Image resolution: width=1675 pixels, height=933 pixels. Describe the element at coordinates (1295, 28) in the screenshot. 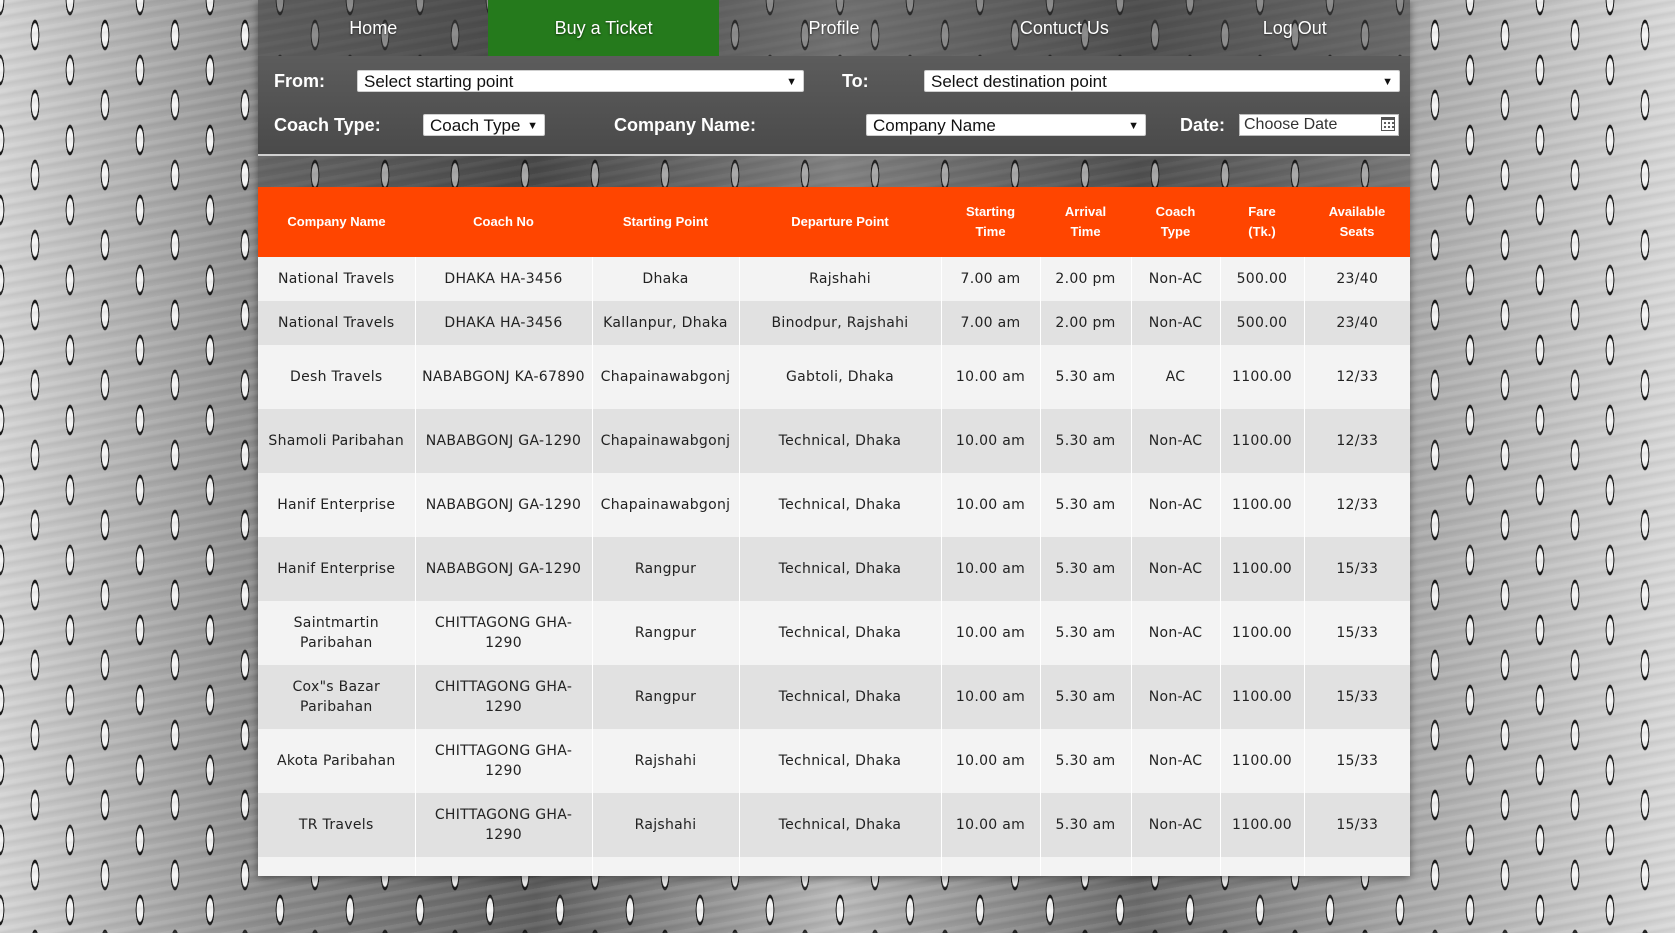

I see `nav-logout: Log Out` at that location.